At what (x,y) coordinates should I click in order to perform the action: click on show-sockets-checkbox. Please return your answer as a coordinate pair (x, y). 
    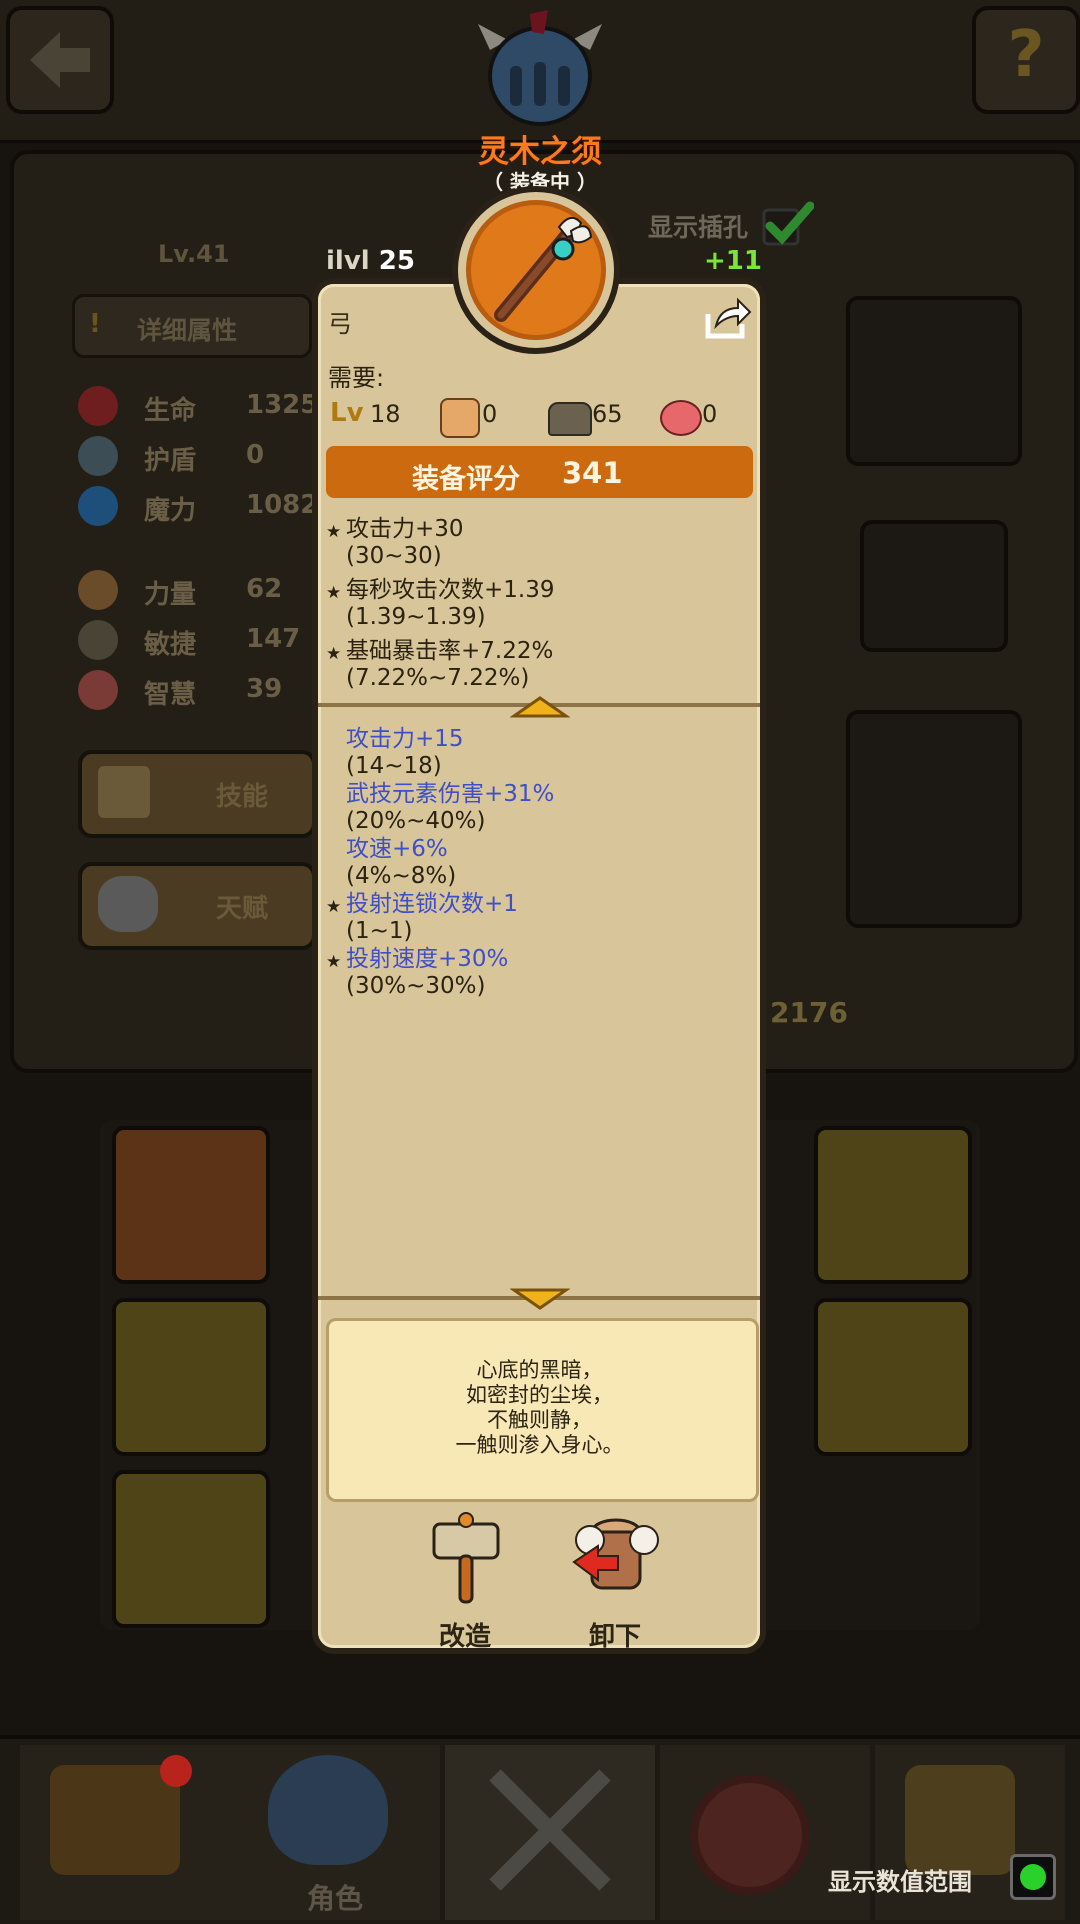
    Looking at the image, I should click on (788, 224).